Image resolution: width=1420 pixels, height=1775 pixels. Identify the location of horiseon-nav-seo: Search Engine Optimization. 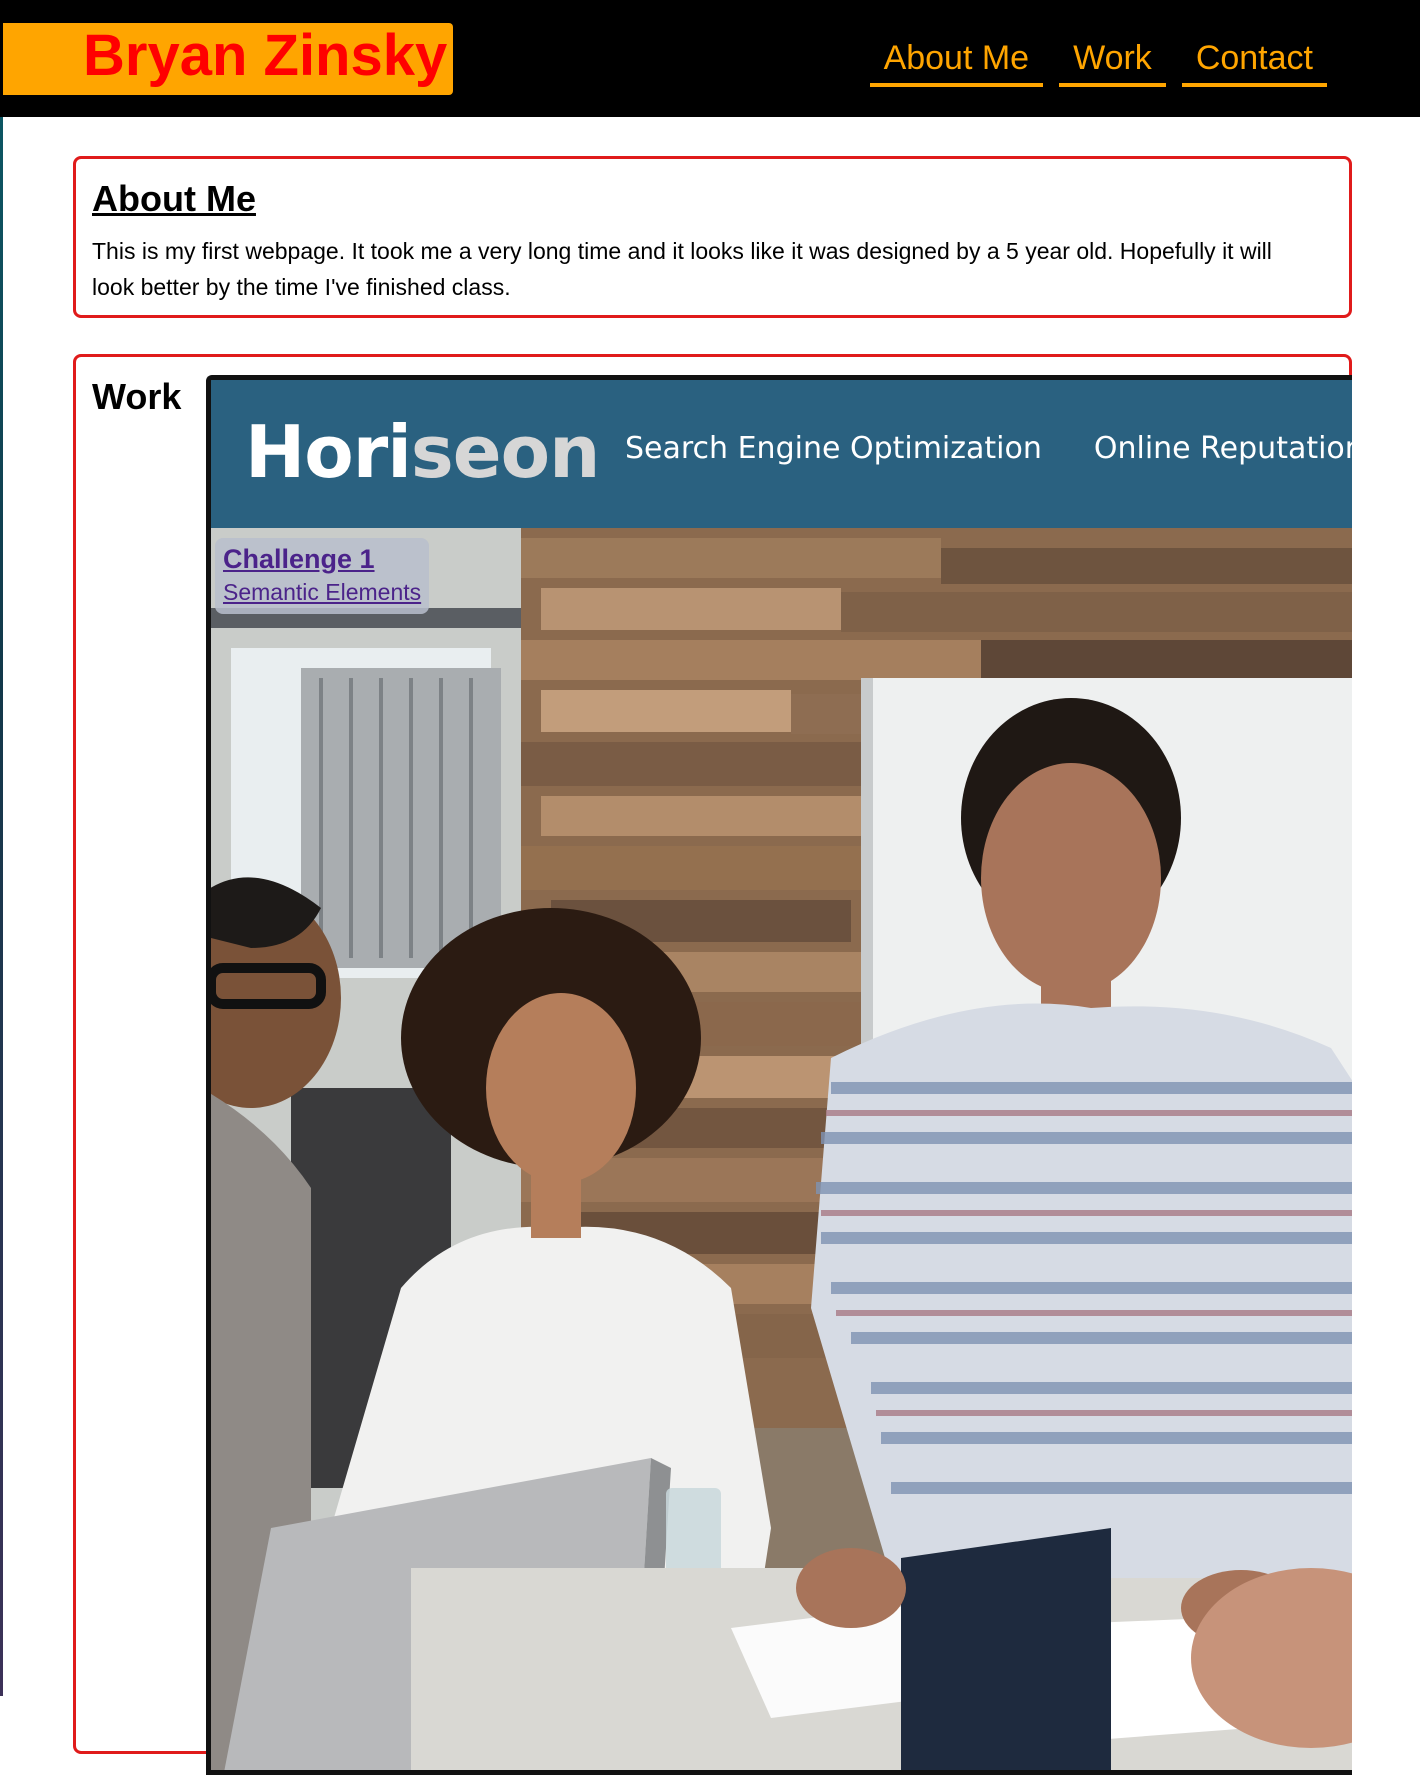
(833, 448).